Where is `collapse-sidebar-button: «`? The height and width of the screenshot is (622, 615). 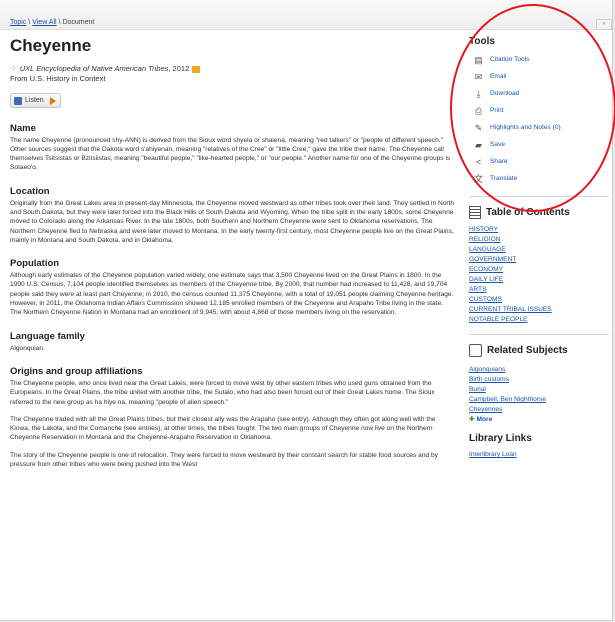 collapse-sidebar-button: « is located at coordinates (604, 24).